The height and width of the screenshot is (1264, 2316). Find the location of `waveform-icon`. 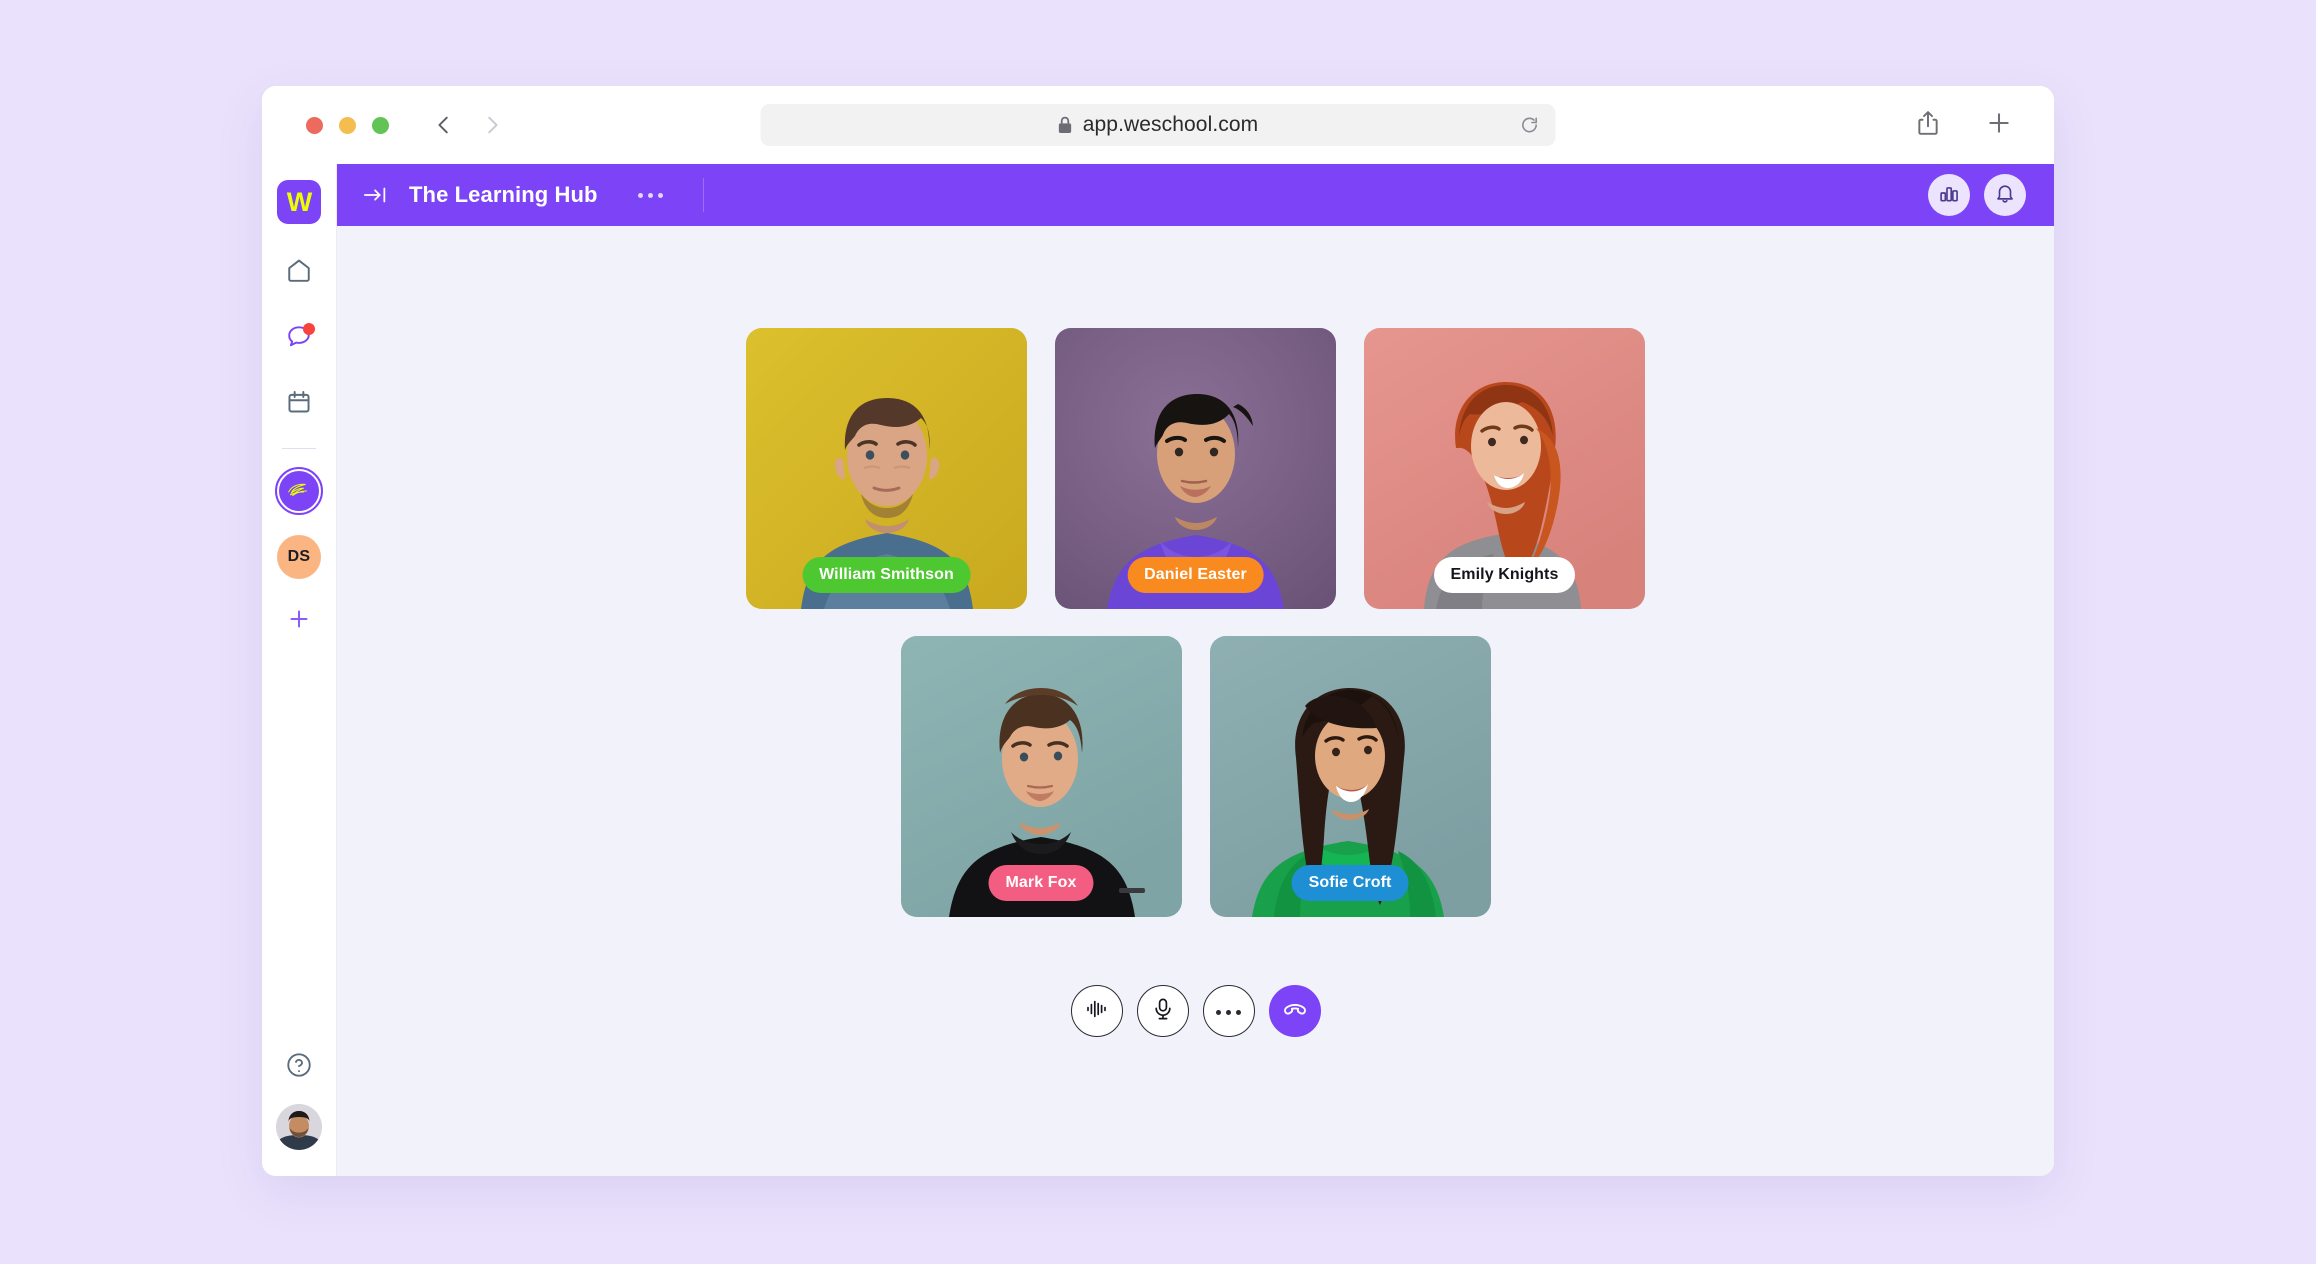

waveform-icon is located at coordinates (1097, 1011).